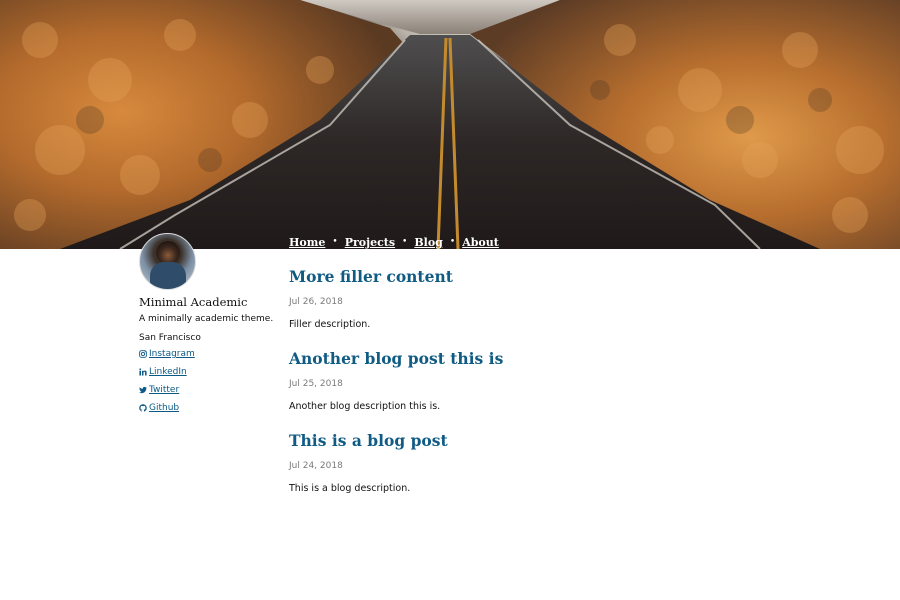 The width and height of the screenshot is (900, 600). I want to click on nav-link-home: Home, so click(307, 242).